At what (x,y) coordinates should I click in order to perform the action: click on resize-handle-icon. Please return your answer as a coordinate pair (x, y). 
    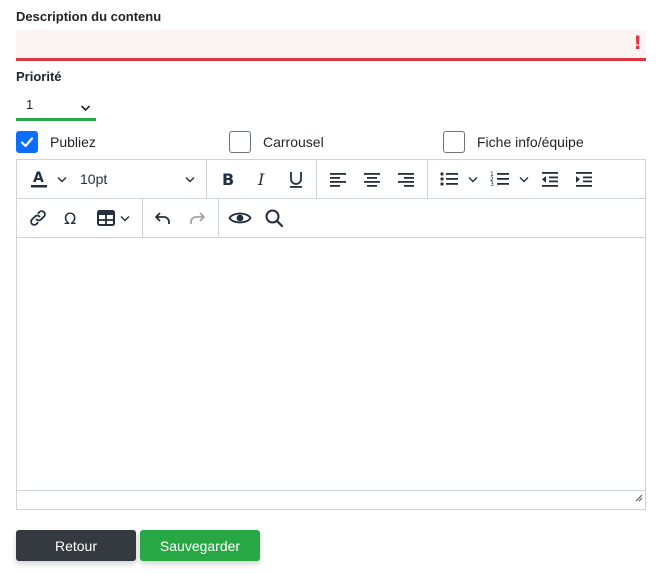
    Looking at the image, I should click on (638, 498).